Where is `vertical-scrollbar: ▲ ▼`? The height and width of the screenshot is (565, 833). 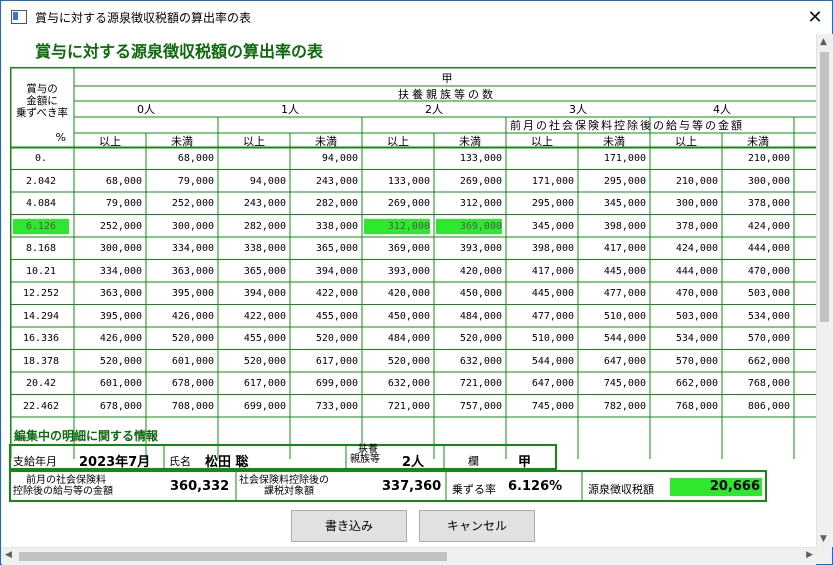 vertical-scrollbar: ▲ ▼ is located at coordinates (824, 290).